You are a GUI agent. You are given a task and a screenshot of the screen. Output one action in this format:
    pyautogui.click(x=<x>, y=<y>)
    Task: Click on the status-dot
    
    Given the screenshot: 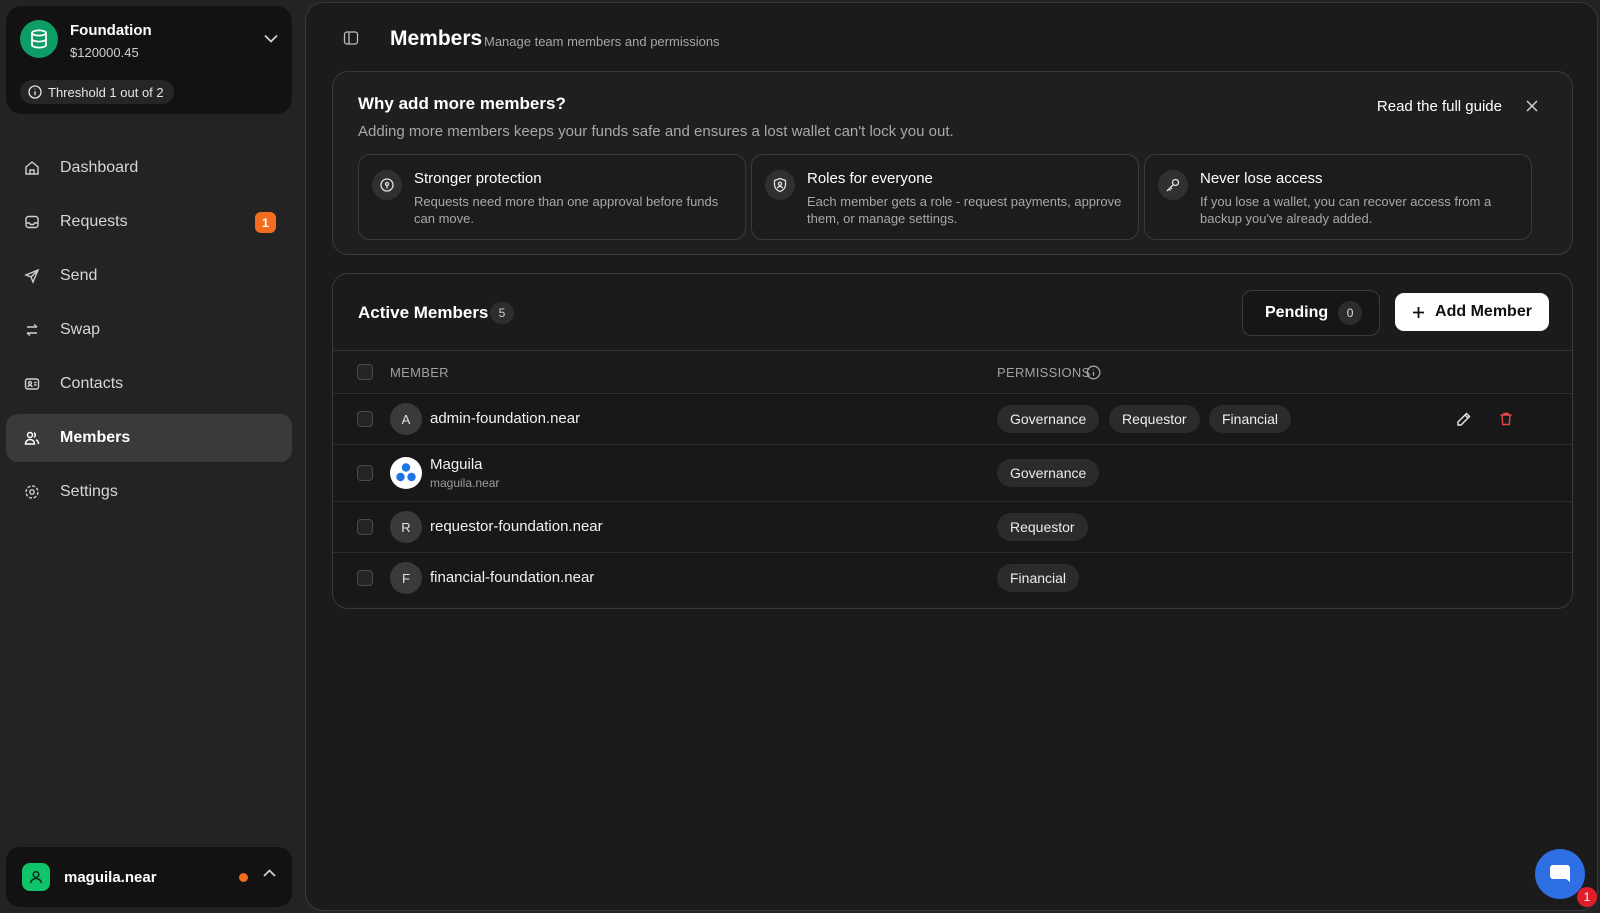 What is the action you would take?
    pyautogui.click(x=243, y=877)
    